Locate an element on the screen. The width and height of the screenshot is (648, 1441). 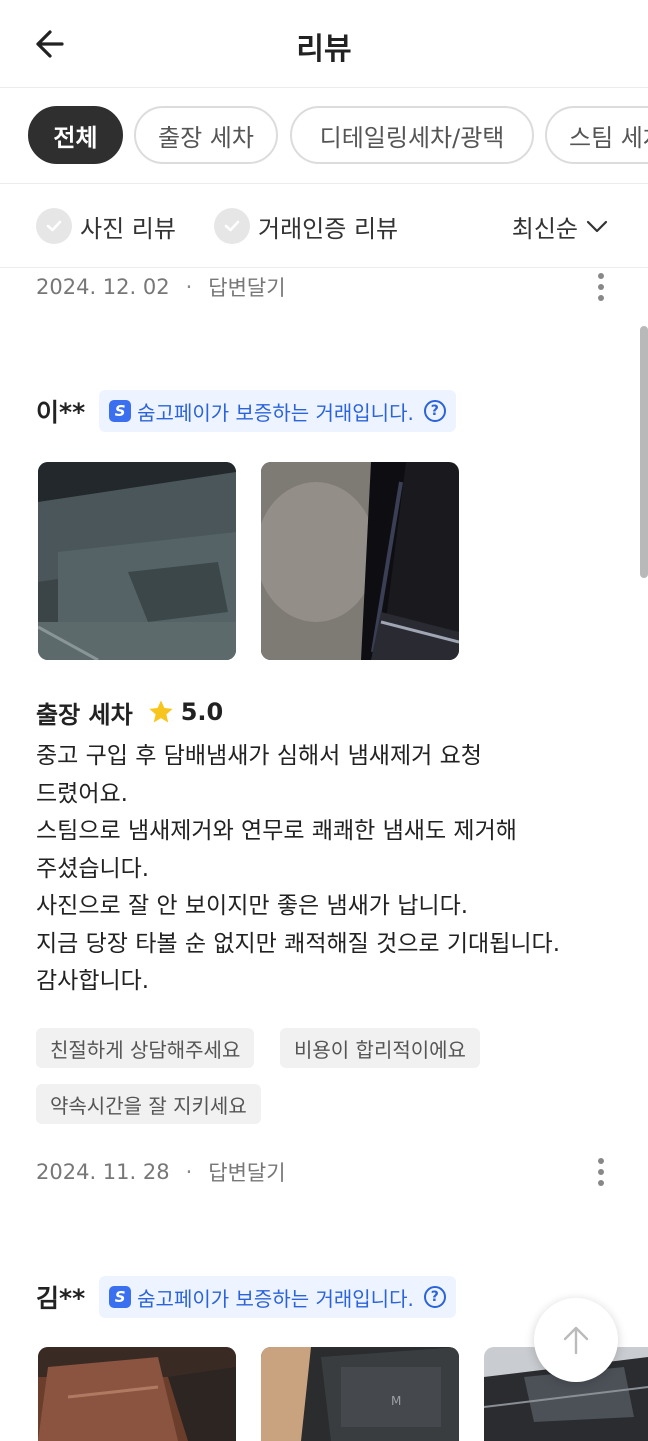
arrow-up-icon is located at coordinates (576, 1340).